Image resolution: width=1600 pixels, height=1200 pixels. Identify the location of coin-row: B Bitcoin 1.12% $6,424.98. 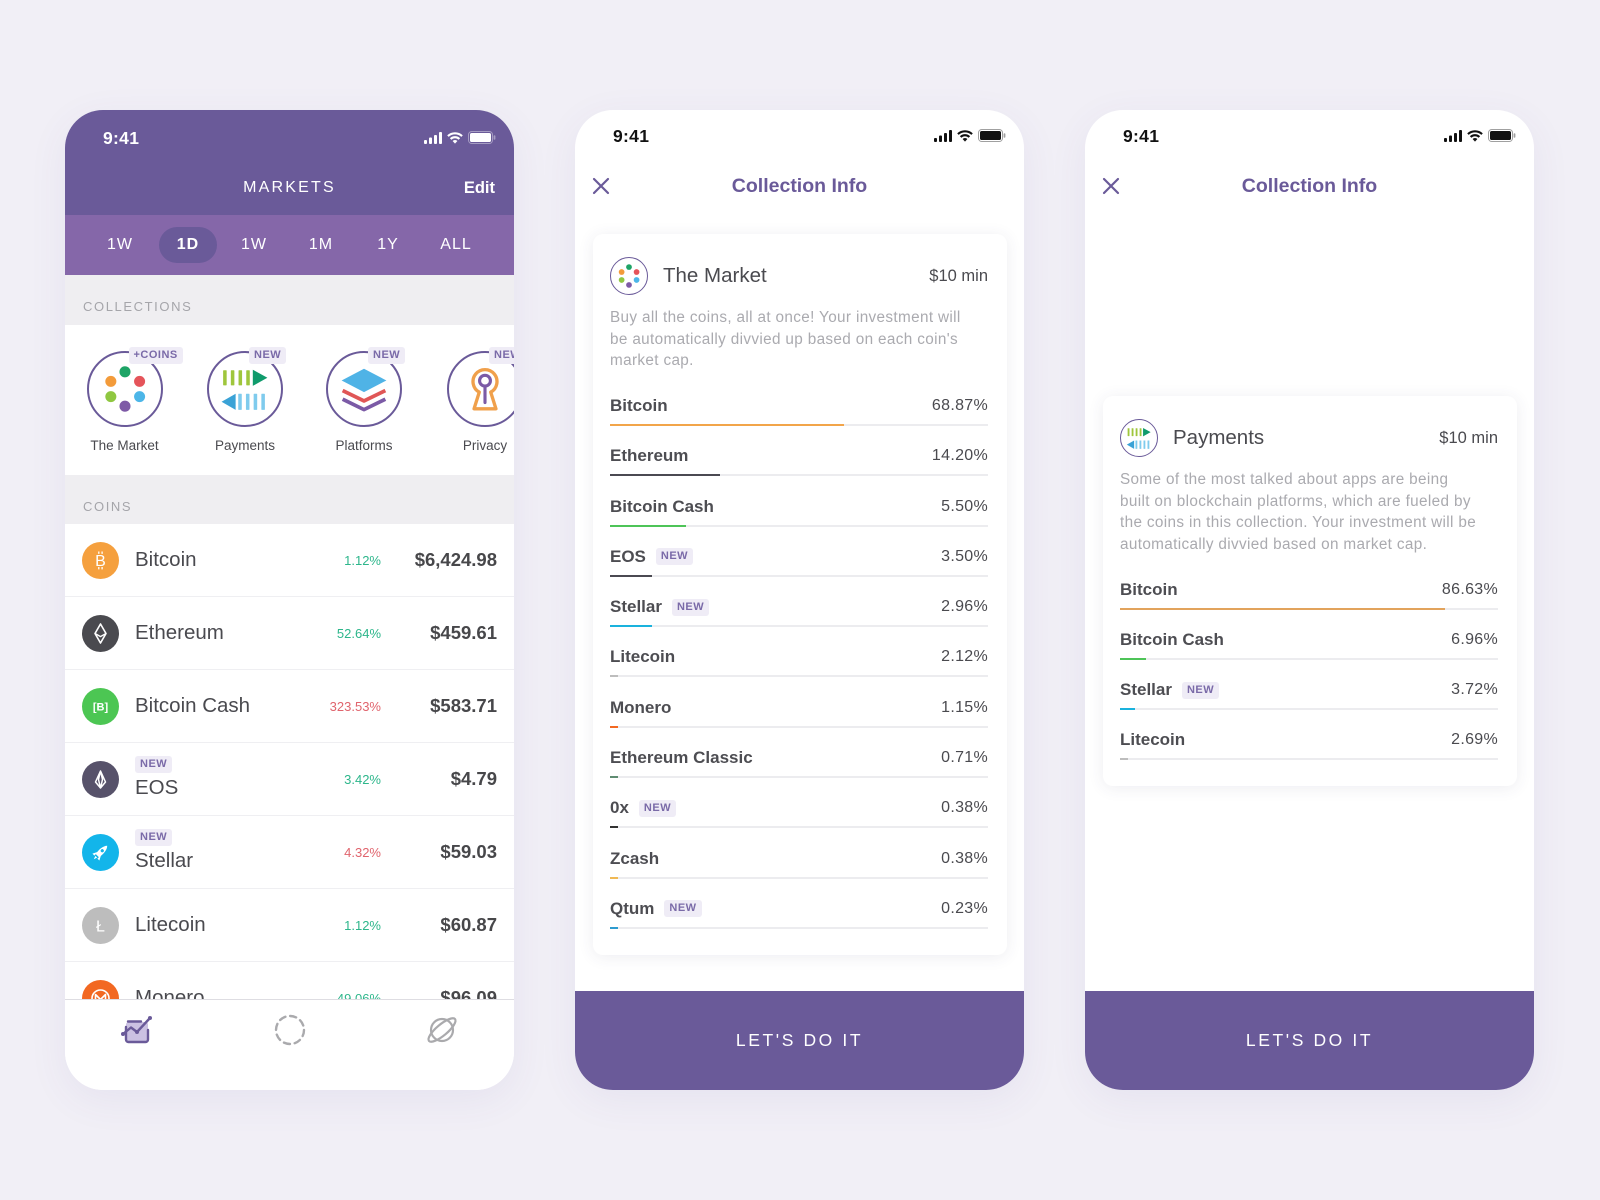
(289, 560).